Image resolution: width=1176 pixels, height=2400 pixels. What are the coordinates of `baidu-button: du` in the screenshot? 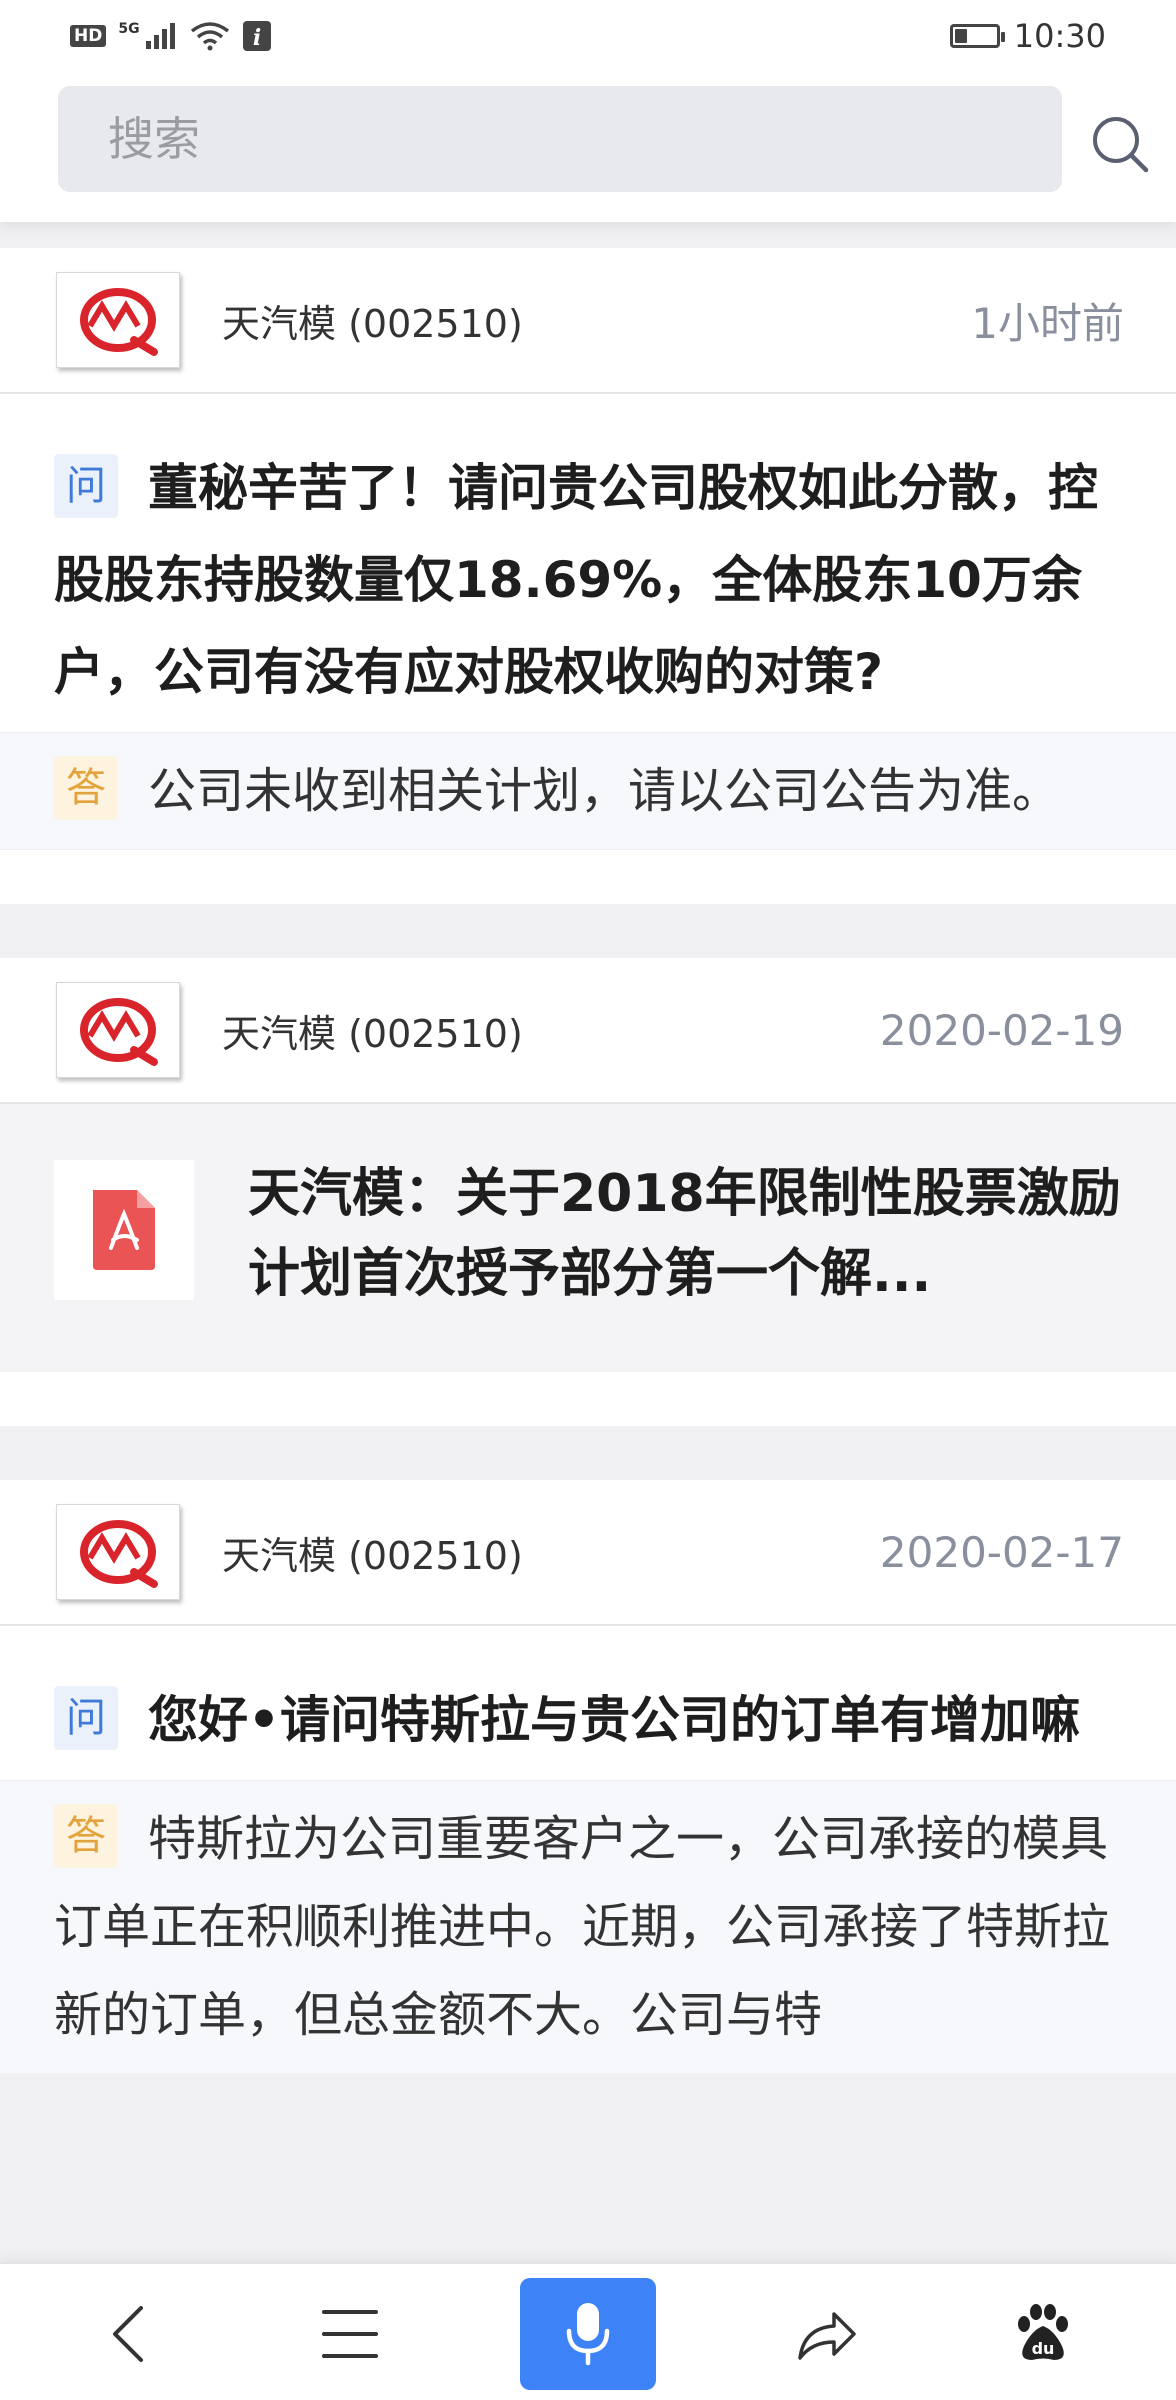 It's located at (1042, 2334).